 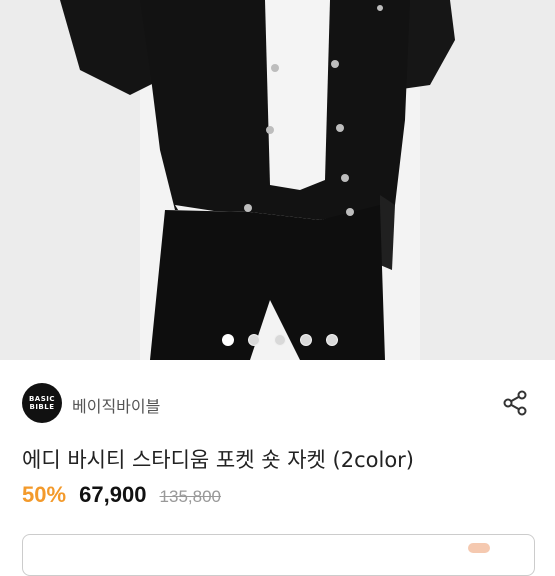 What do you see at coordinates (44, 494) in the screenshot?
I see `discount-rate: 50%` at bounding box center [44, 494].